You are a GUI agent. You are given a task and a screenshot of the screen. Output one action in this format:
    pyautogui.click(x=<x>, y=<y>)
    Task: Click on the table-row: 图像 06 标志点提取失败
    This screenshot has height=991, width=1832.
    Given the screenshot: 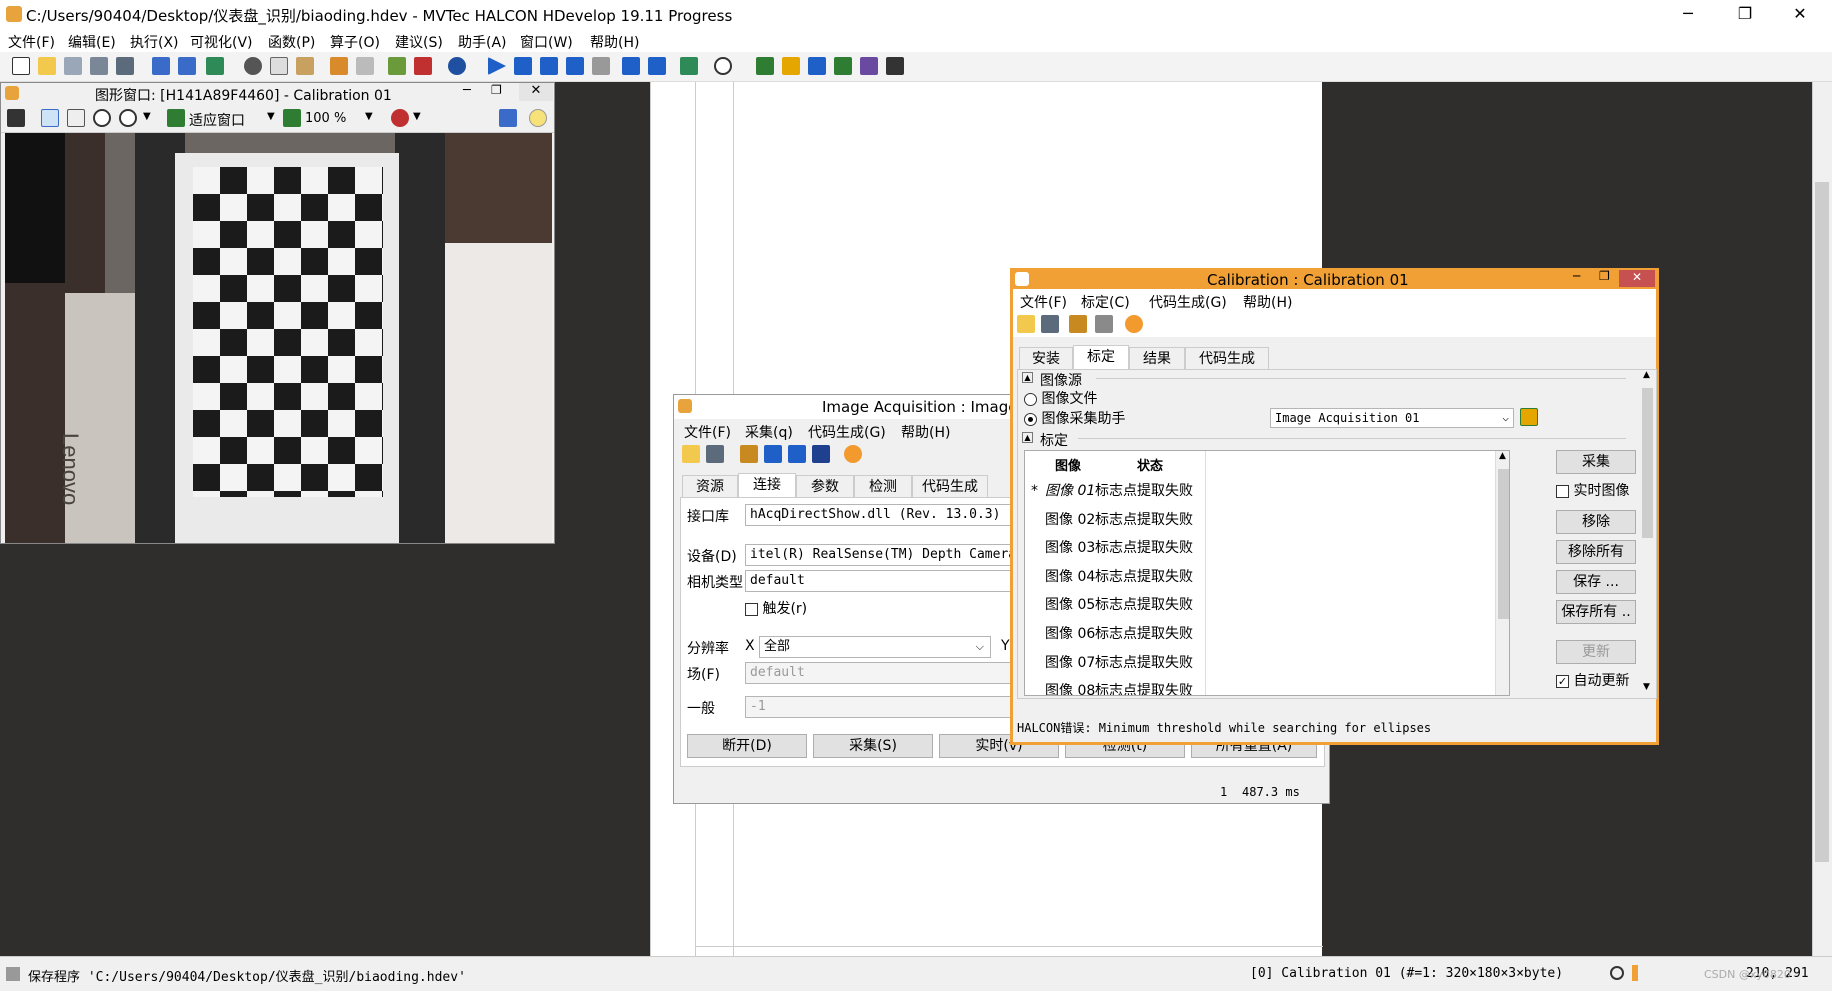 What is the action you would take?
    pyautogui.click(x=1115, y=634)
    